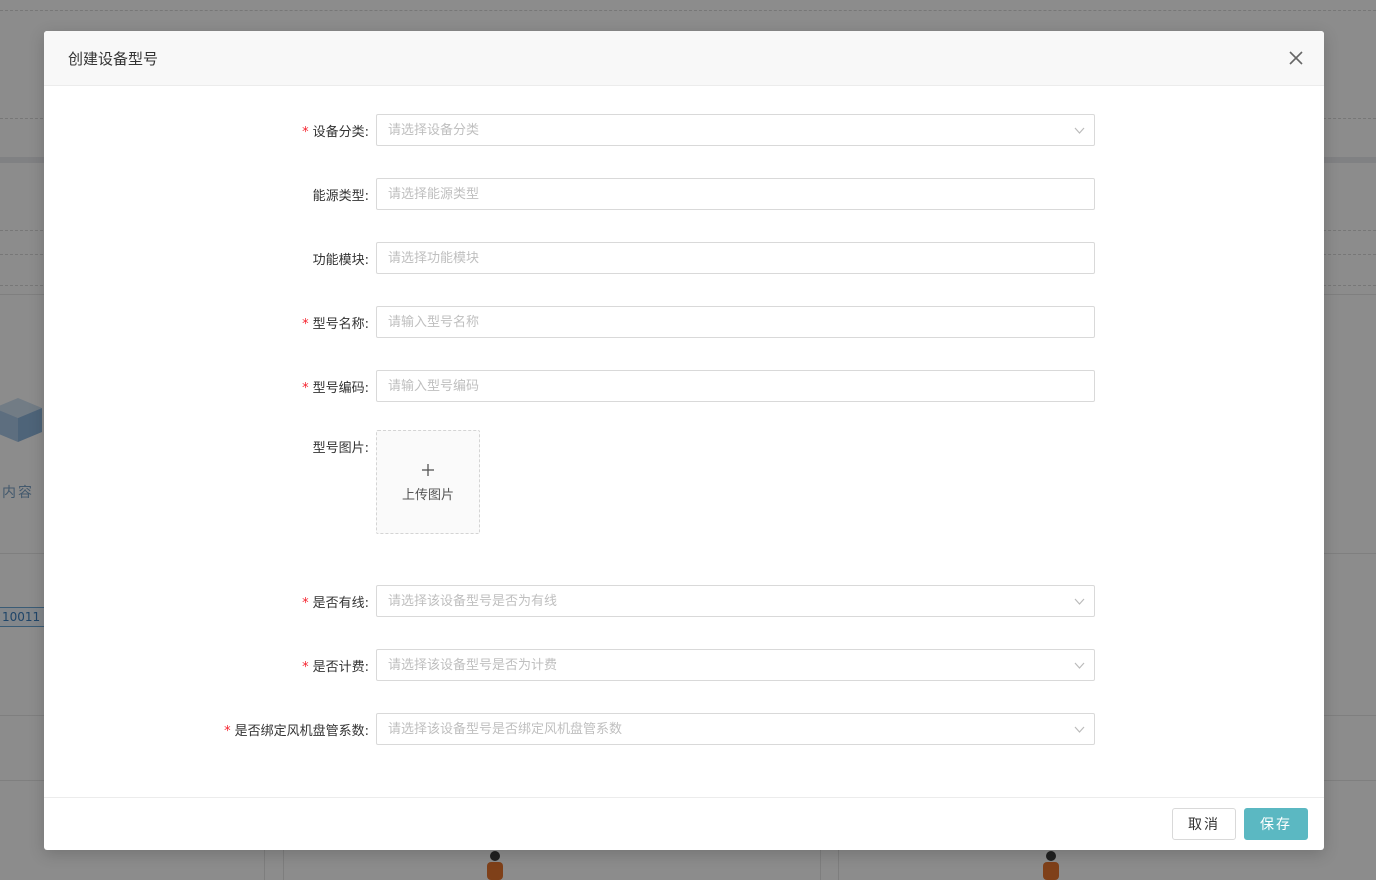 The width and height of the screenshot is (1376, 880). I want to click on is-wired-select, so click(735, 601).